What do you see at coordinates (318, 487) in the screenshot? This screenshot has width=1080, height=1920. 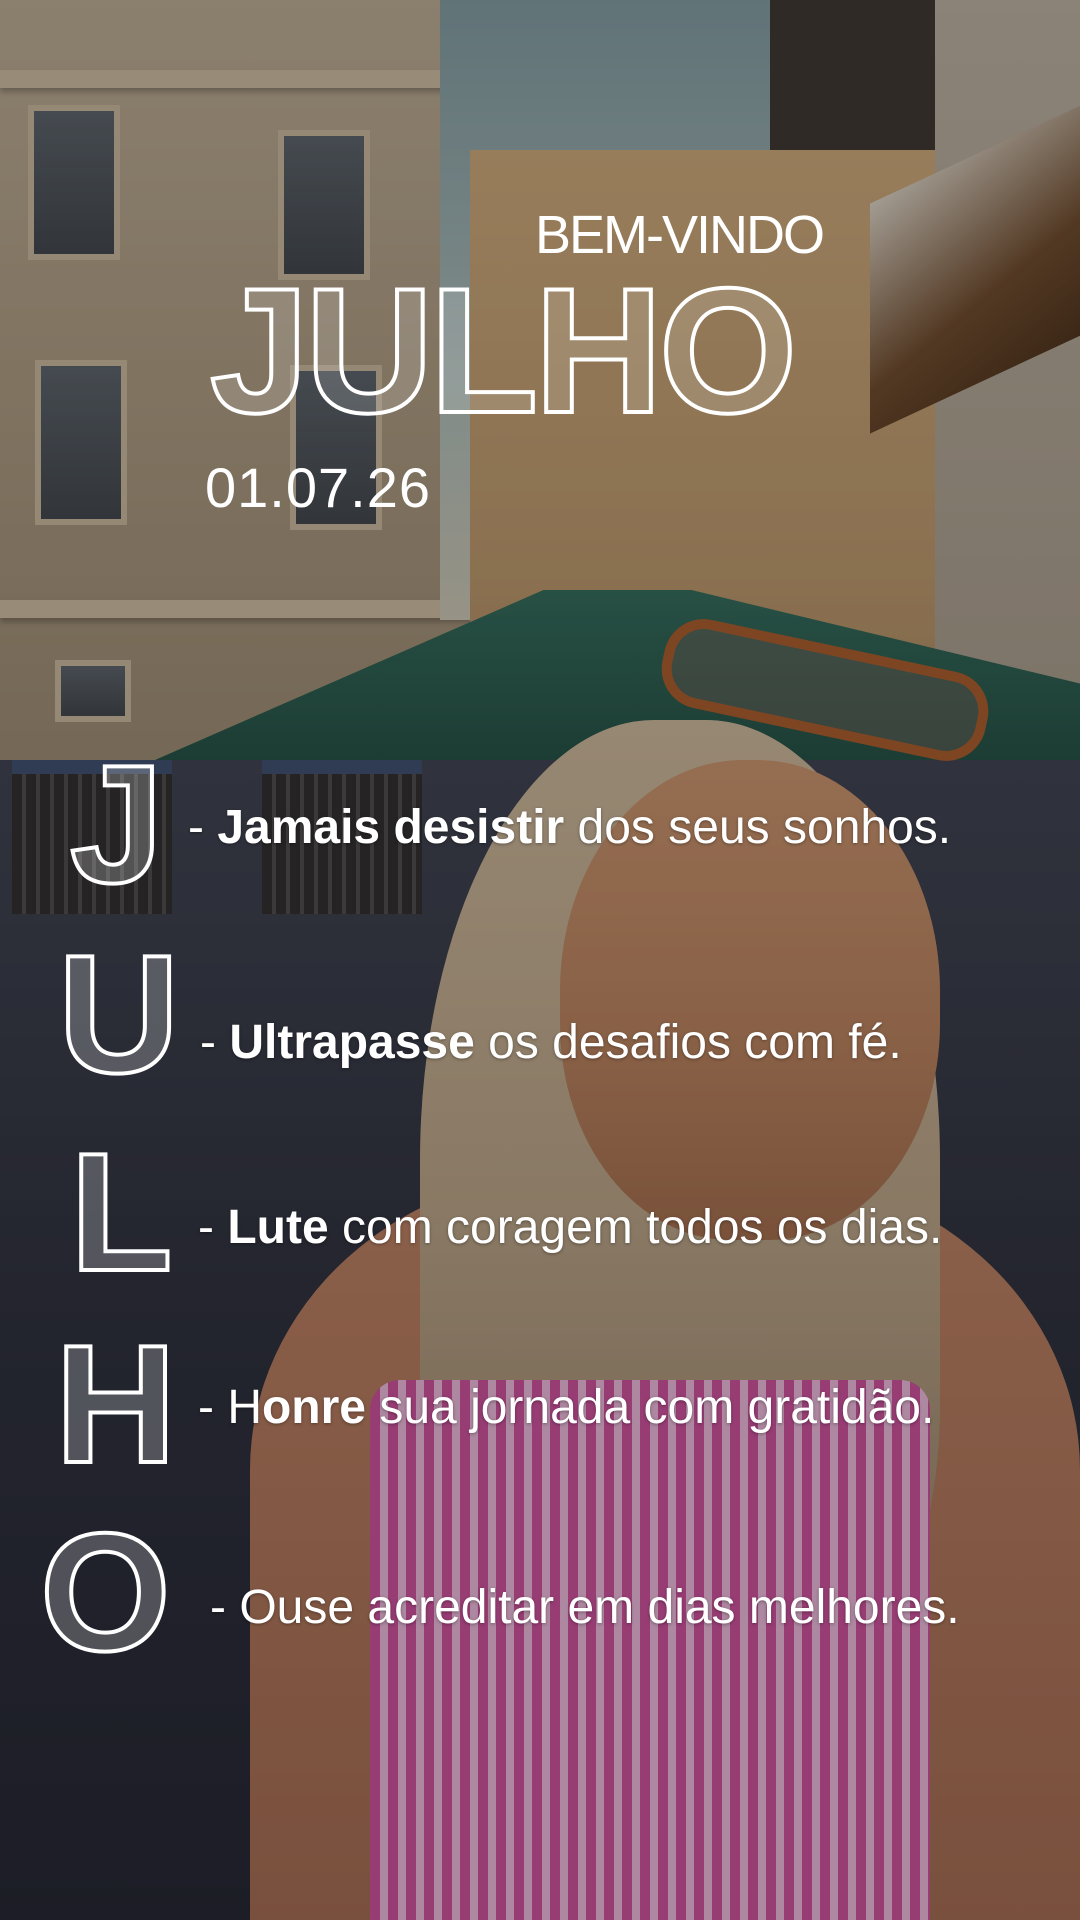 I see `date-text: 01.07.26` at bounding box center [318, 487].